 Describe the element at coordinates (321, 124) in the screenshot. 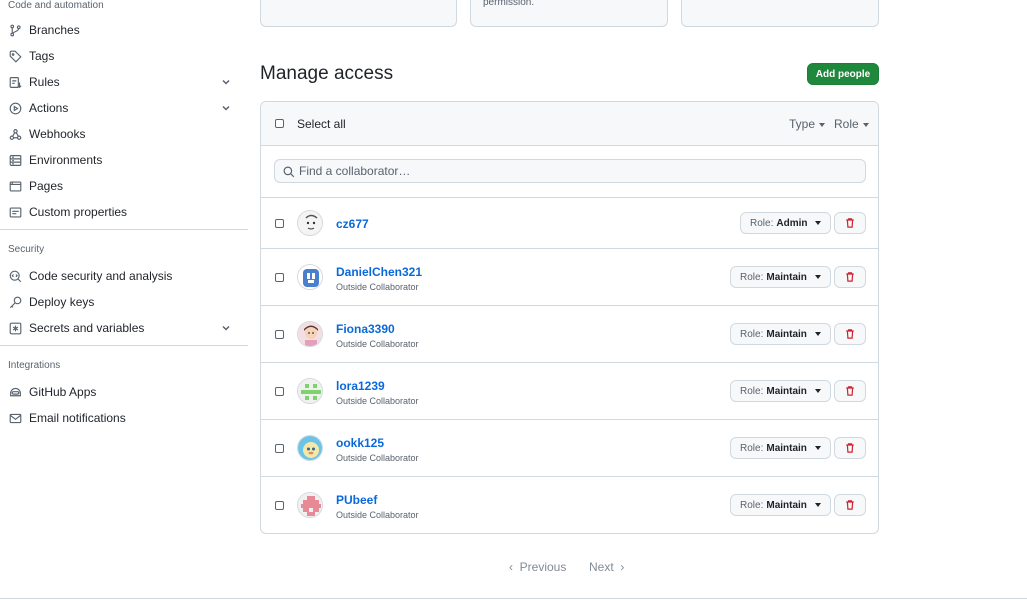

I see `select-all-label: Select all` at that location.